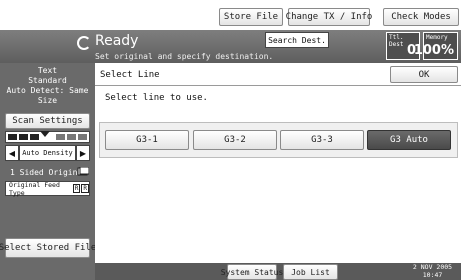 Image resolution: width=461 pixels, height=280 pixels. Describe the element at coordinates (251, 17) in the screenshot. I see `store-file-button: Store File` at that location.